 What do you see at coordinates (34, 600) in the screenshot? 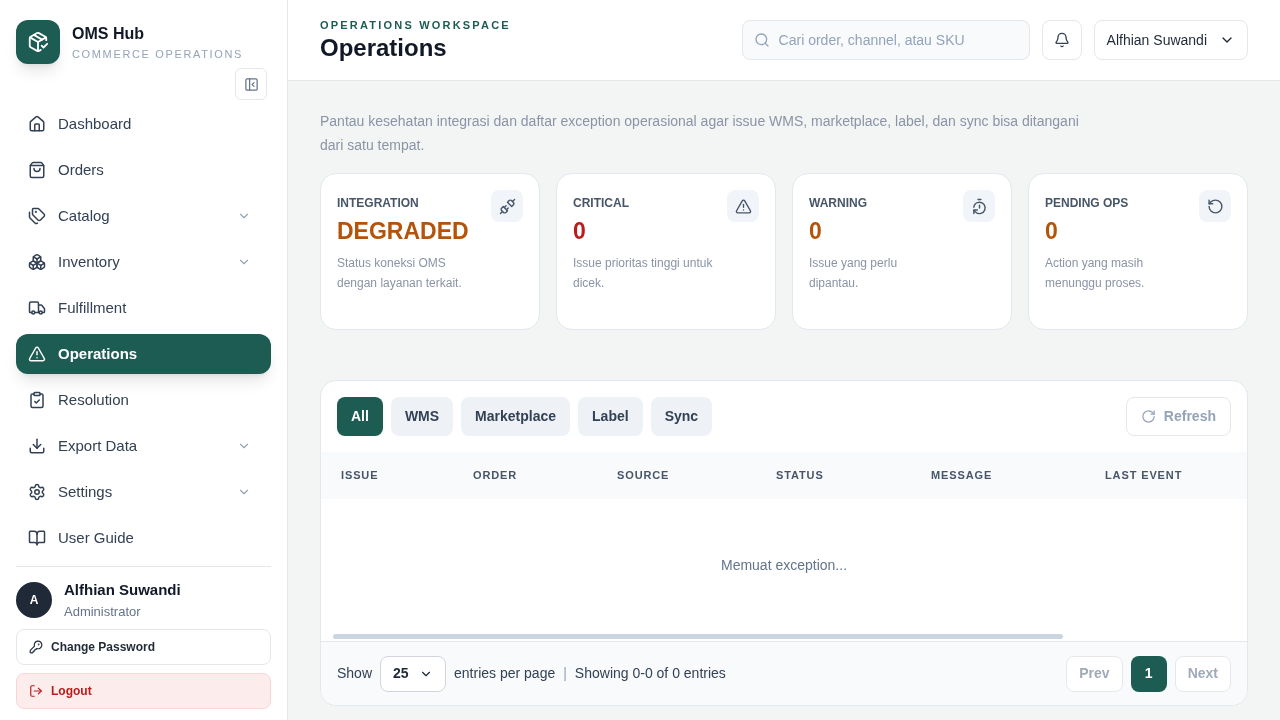
I see `avatar: A` at bounding box center [34, 600].